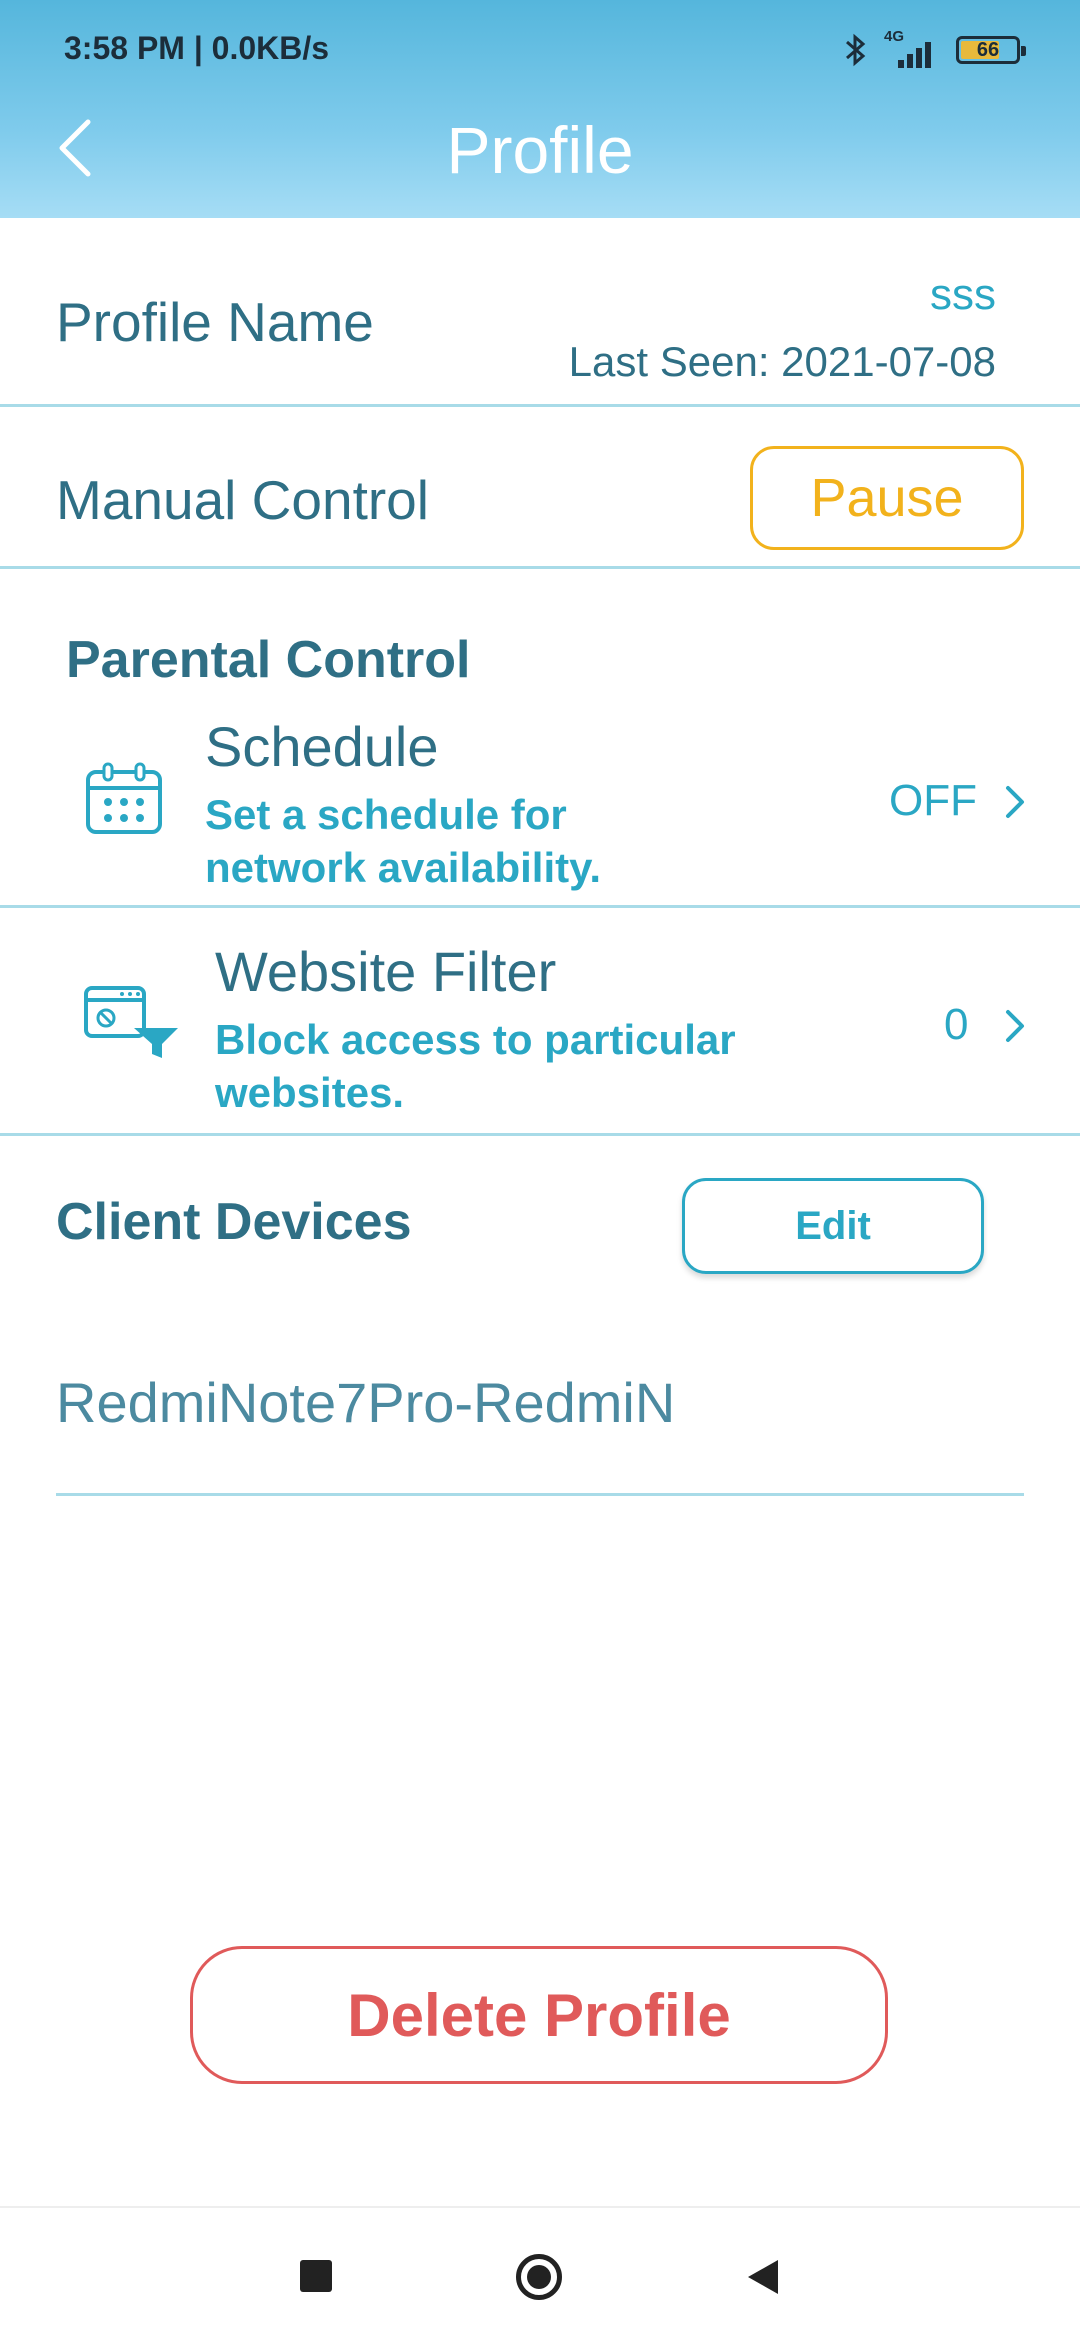  Describe the element at coordinates (386, 971) in the screenshot. I see `website-filter-title: Website Filter` at that location.